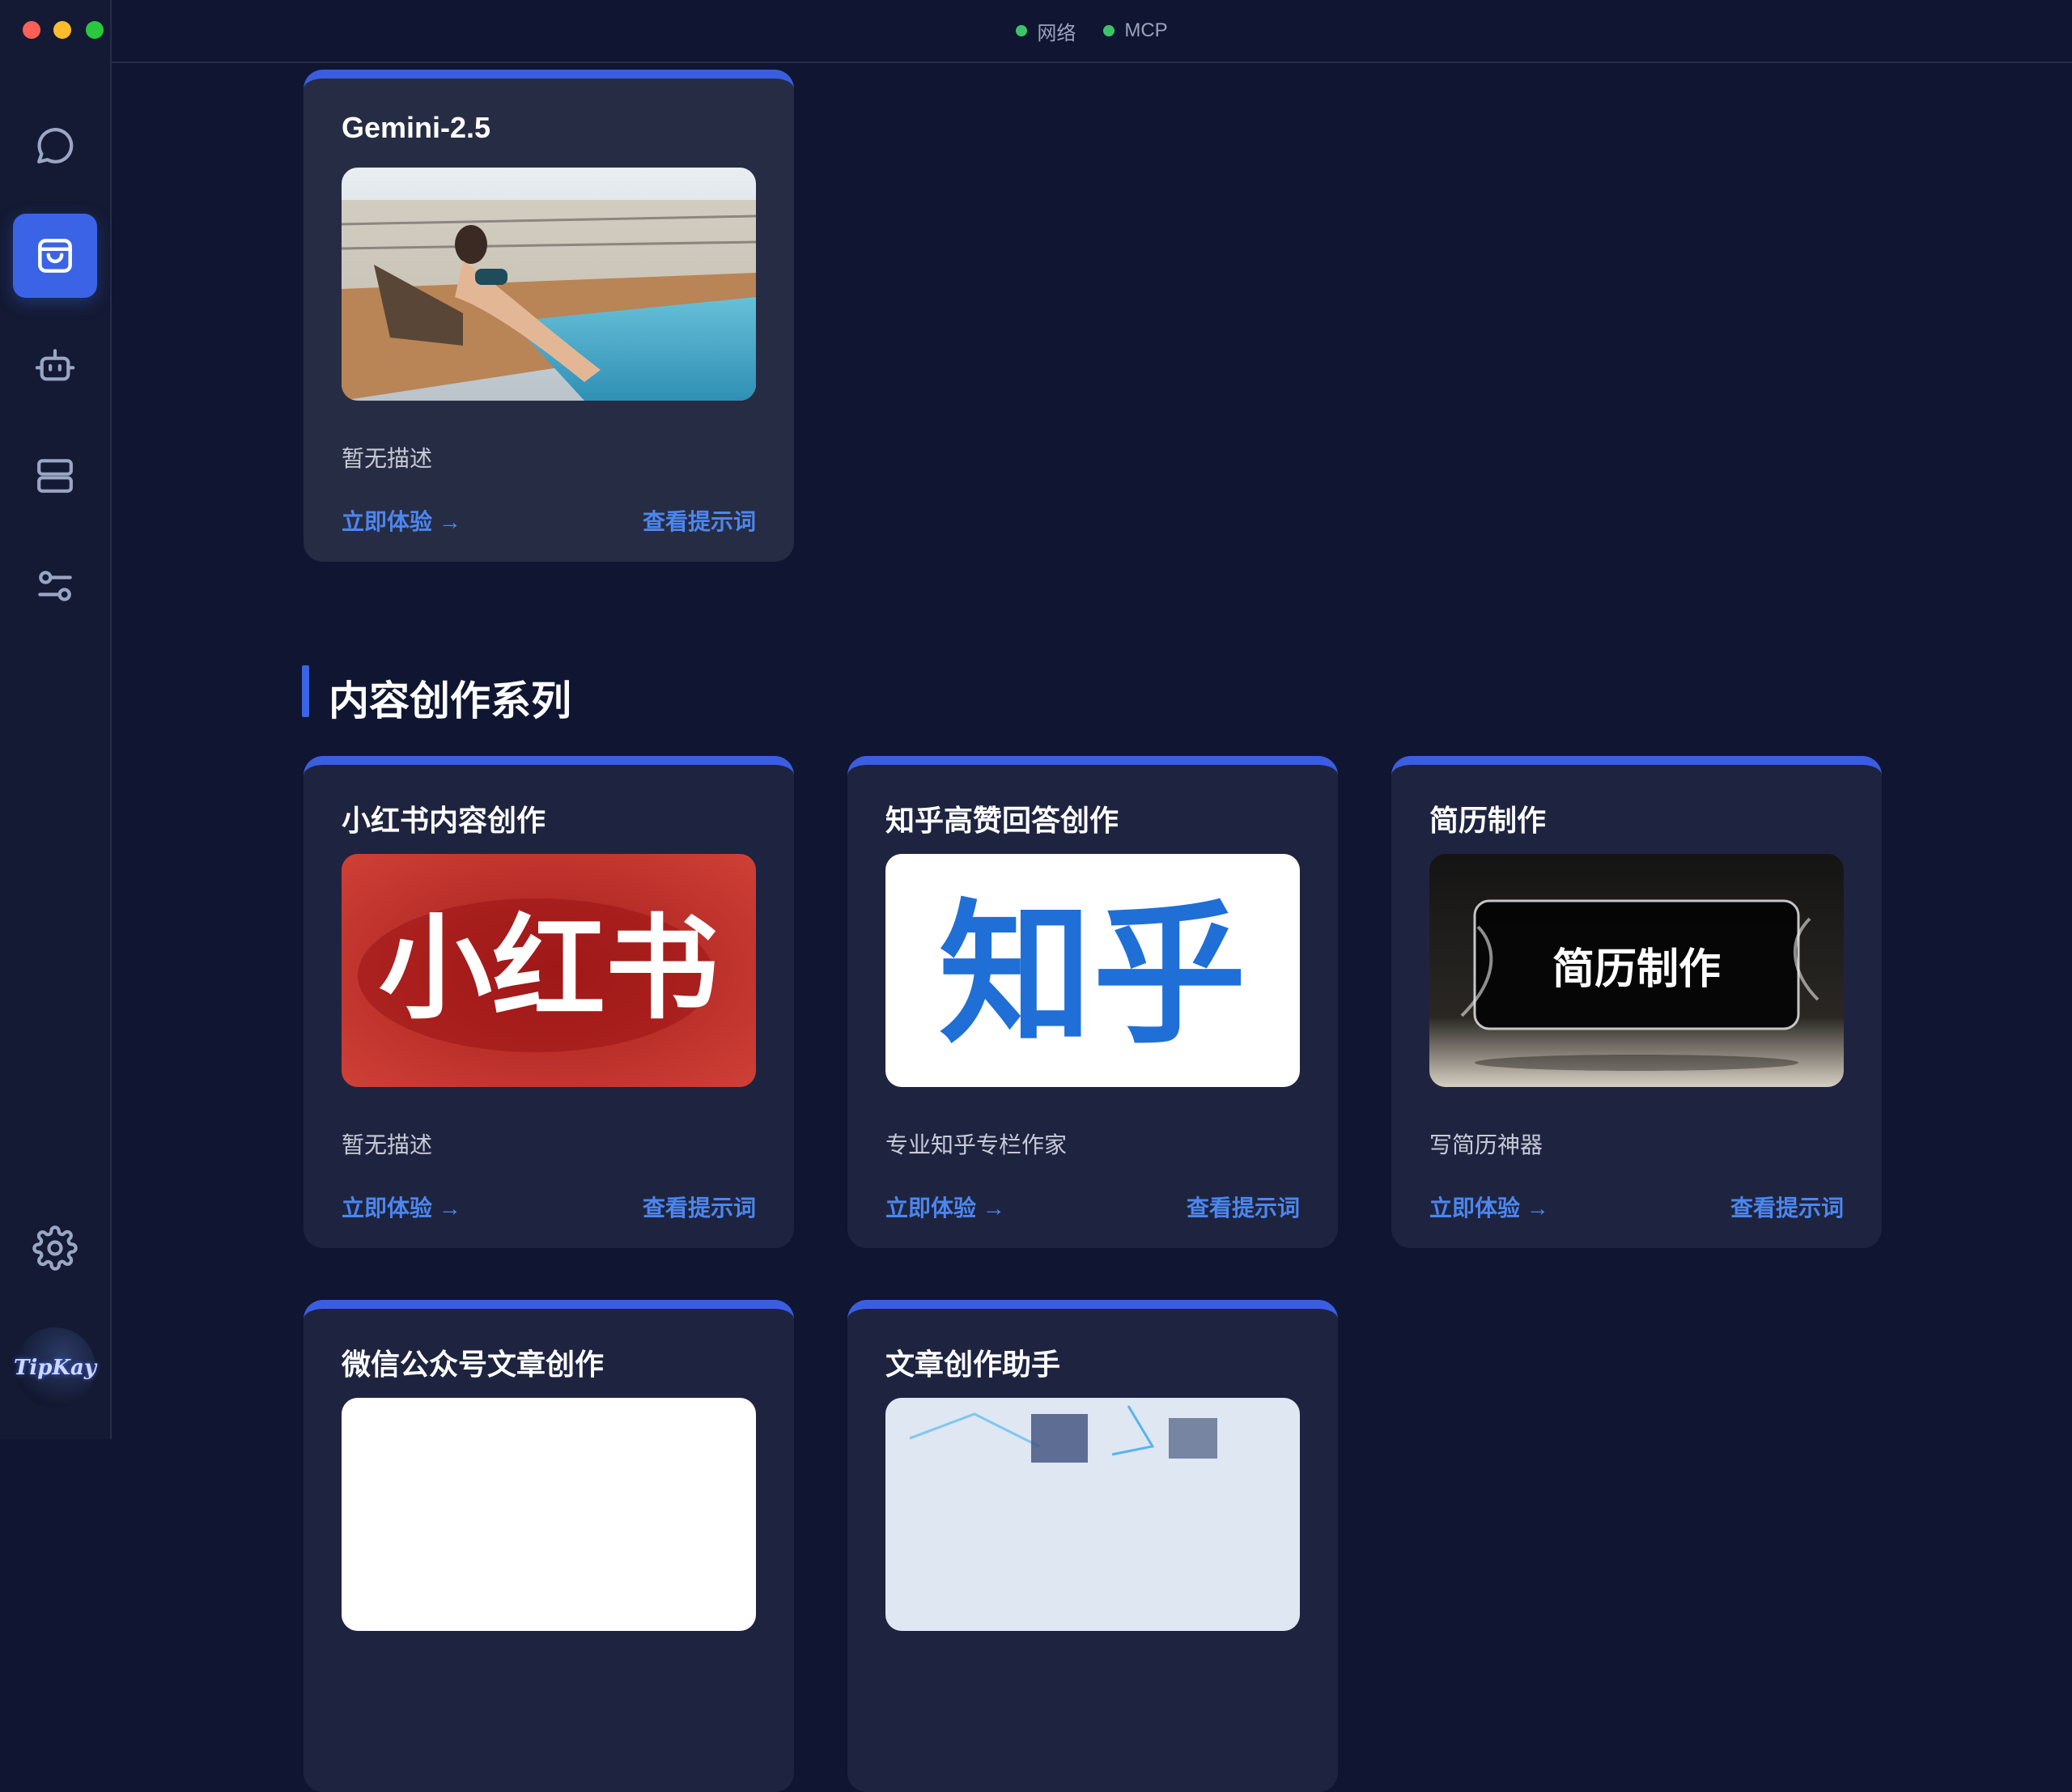  Describe the element at coordinates (416, 128) in the screenshot. I see `card-title: Gemini-2.5` at that location.